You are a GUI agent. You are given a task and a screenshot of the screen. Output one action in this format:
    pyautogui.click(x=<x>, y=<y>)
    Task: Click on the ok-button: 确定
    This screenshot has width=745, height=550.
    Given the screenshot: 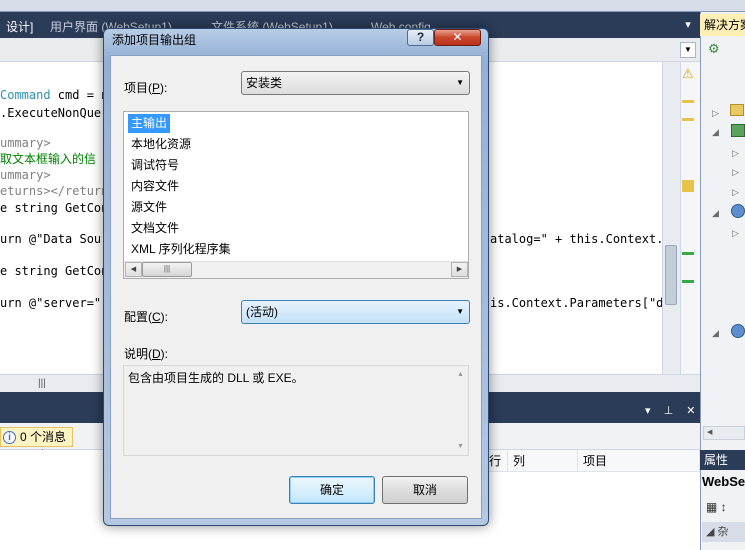 What is the action you would take?
    pyautogui.click(x=332, y=490)
    